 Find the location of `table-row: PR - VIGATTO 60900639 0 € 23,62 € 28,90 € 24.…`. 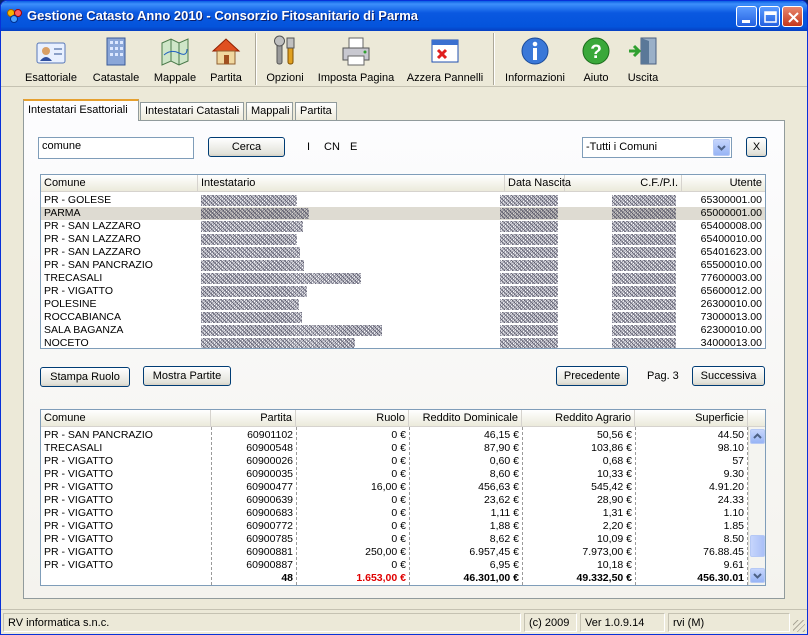

table-row: PR - VIGATTO 60900639 0 € 23,62 € 28,90 € 24.… is located at coordinates (394, 500).